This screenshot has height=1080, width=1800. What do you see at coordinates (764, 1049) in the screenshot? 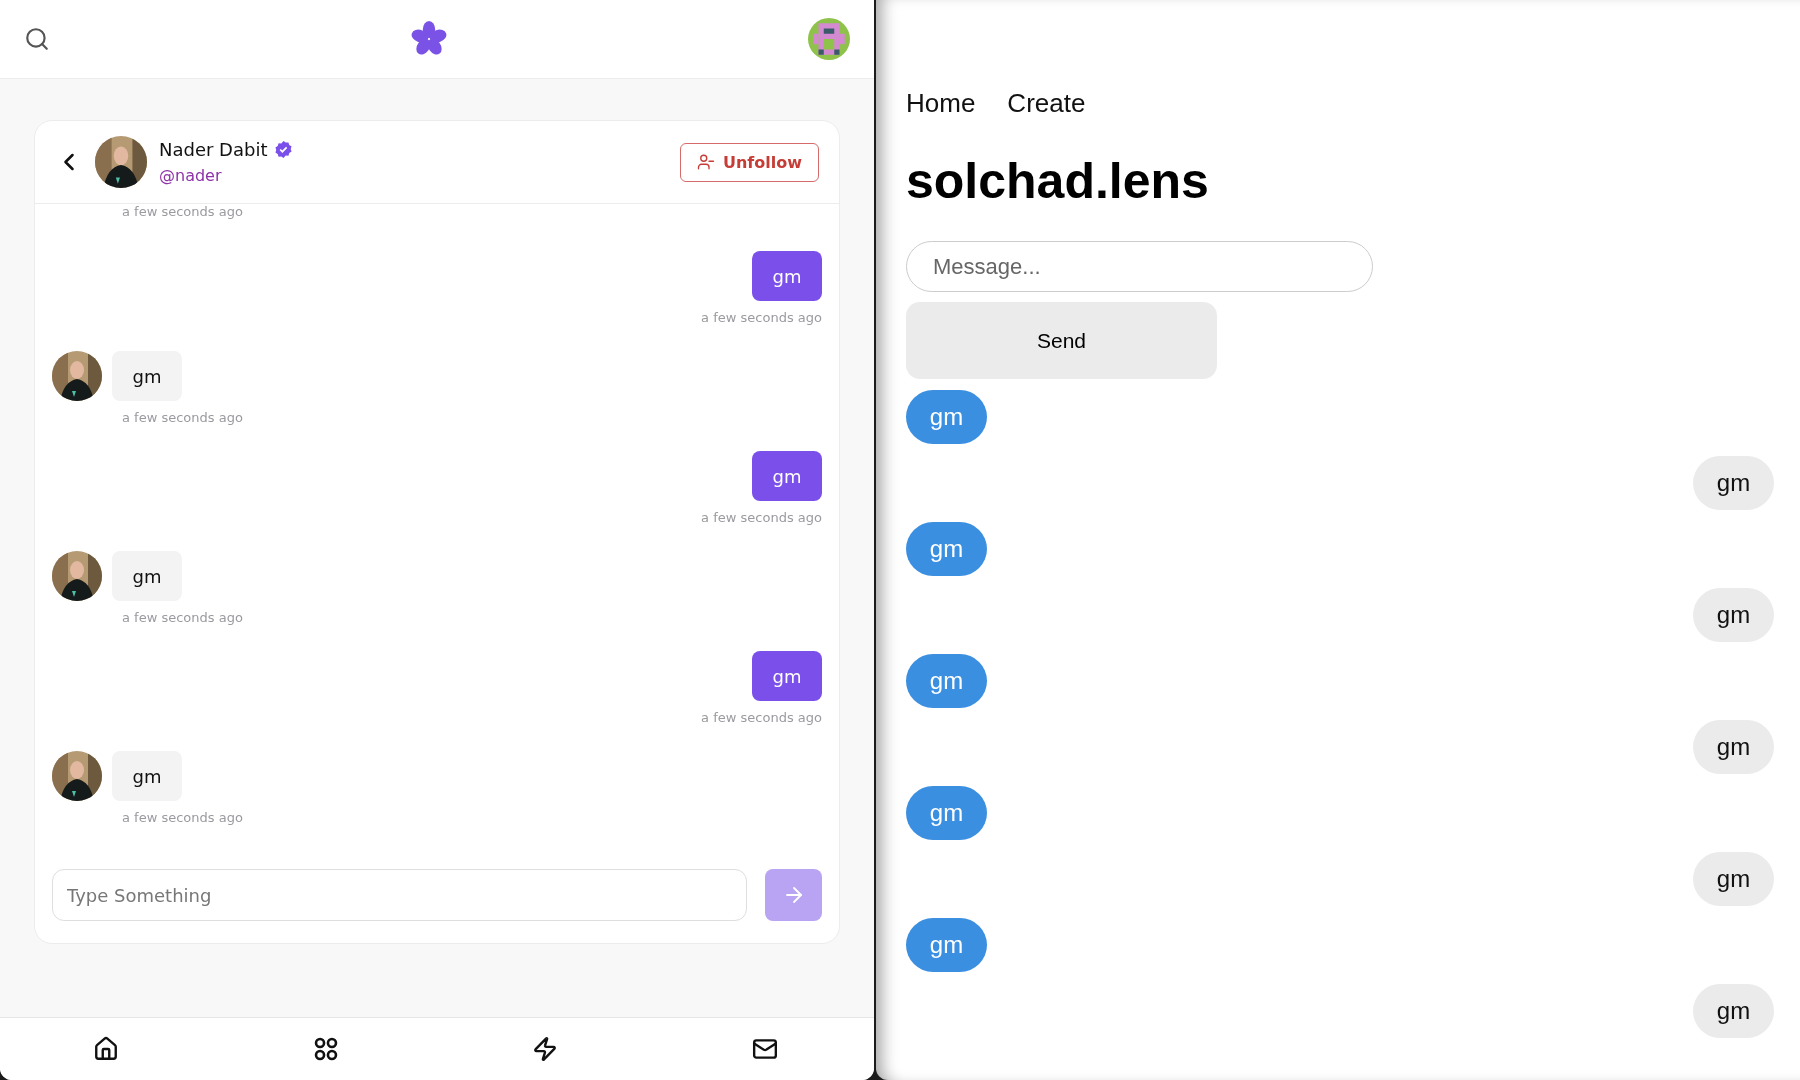
I see `mail-icon` at bounding box center [764, 1049].